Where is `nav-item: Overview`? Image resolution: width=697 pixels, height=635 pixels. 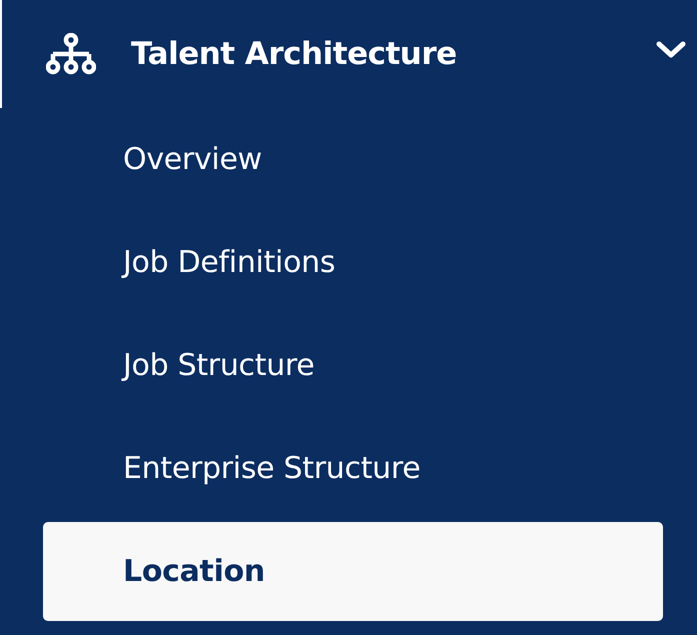 nav-item: Overview is located at coordinates (353, 159).